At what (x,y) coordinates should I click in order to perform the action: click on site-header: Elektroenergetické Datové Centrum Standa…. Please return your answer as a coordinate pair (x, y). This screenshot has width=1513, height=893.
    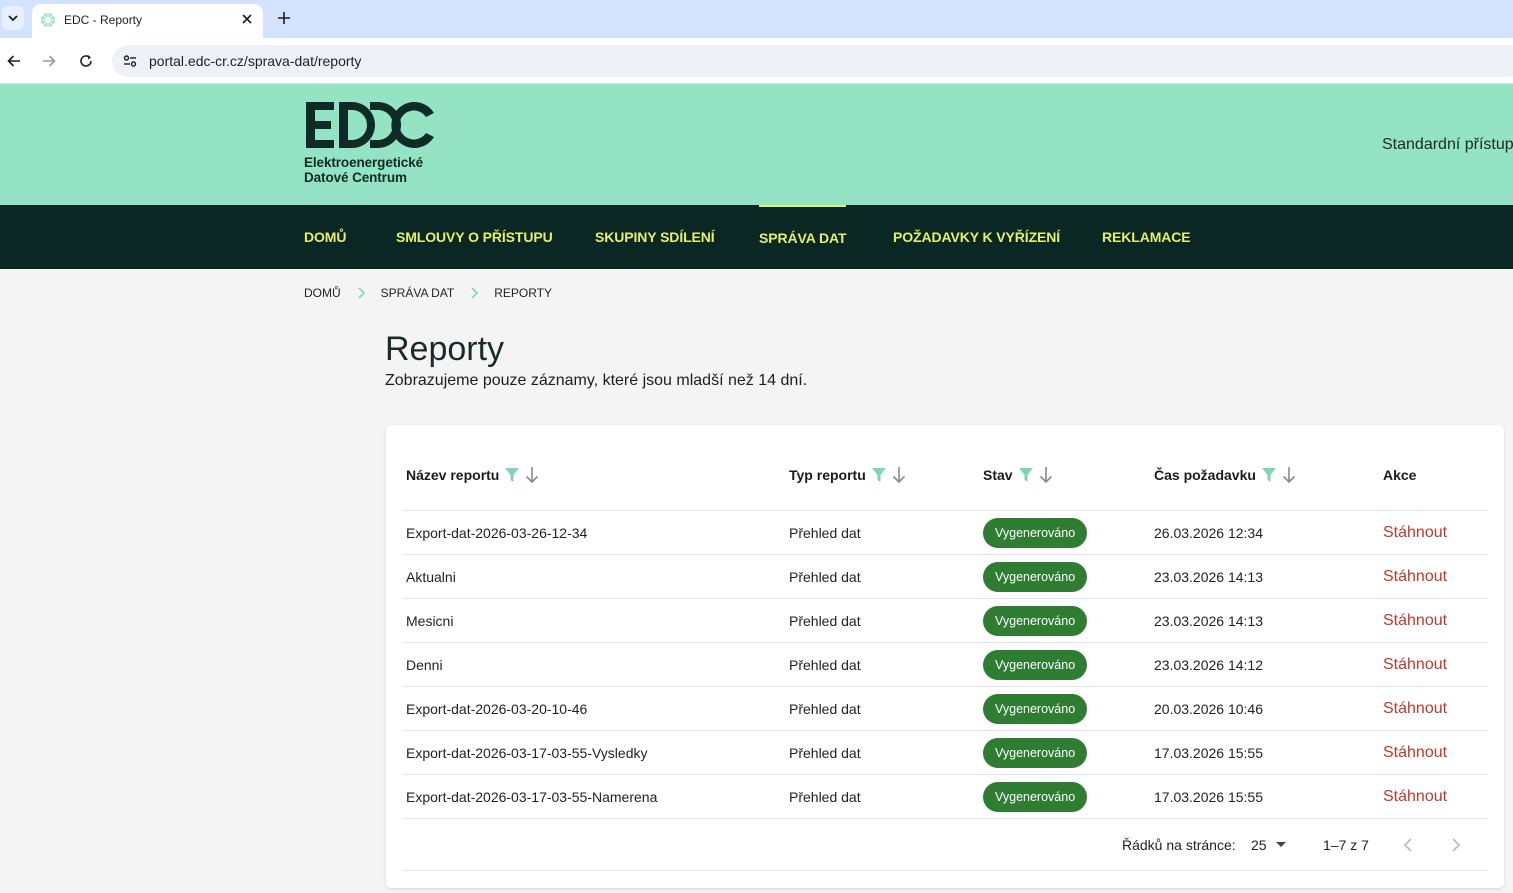
    Looking at the image, I should click on (756, 144).